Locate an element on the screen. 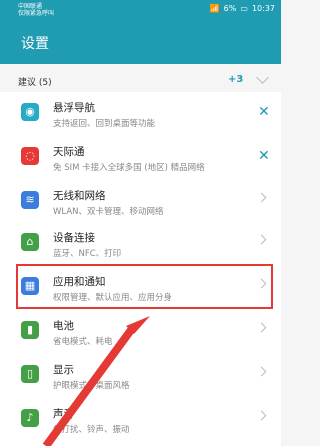 This screenshot has width=320, height=446. arrow-shaft is located at coordinates (88, 386).